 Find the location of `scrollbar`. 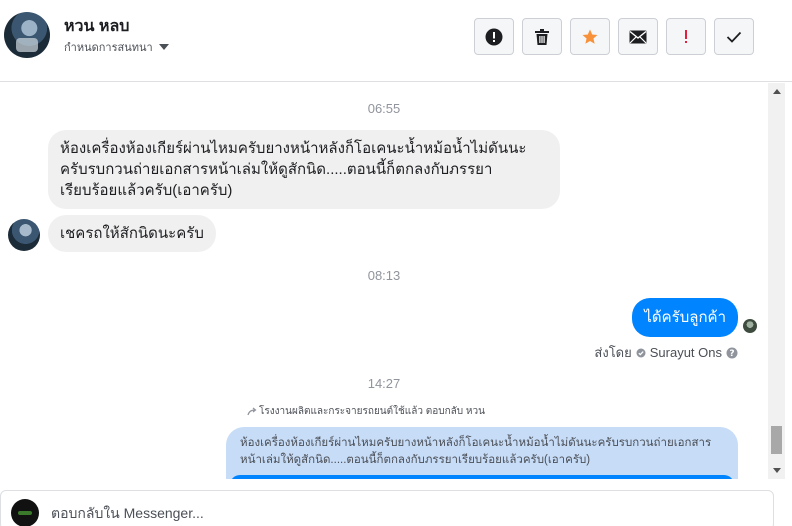

scrollbar is located at coordinates (776, 281).